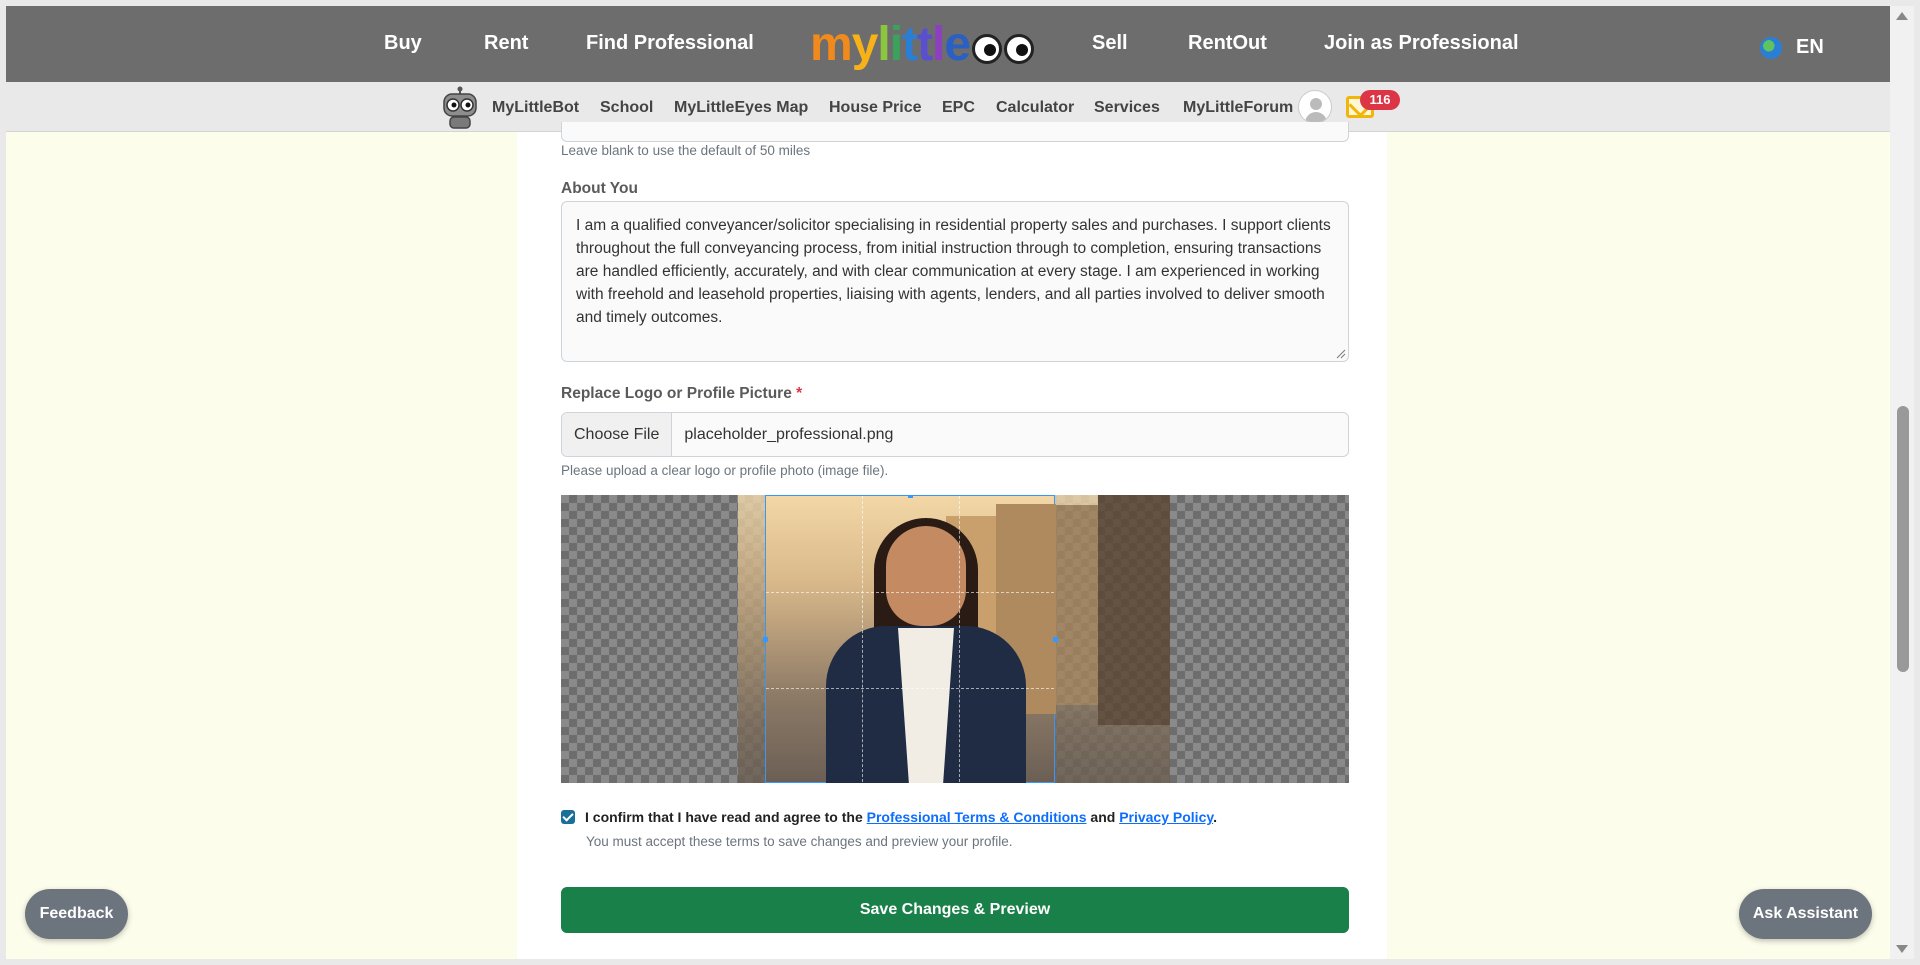 This screenshot has width=1920, height=965. What do you see at coordinates (977, 817) in the screenshot?
I see `terms-link: Professional Terms & Conditions` at bounding box center [977, 817].